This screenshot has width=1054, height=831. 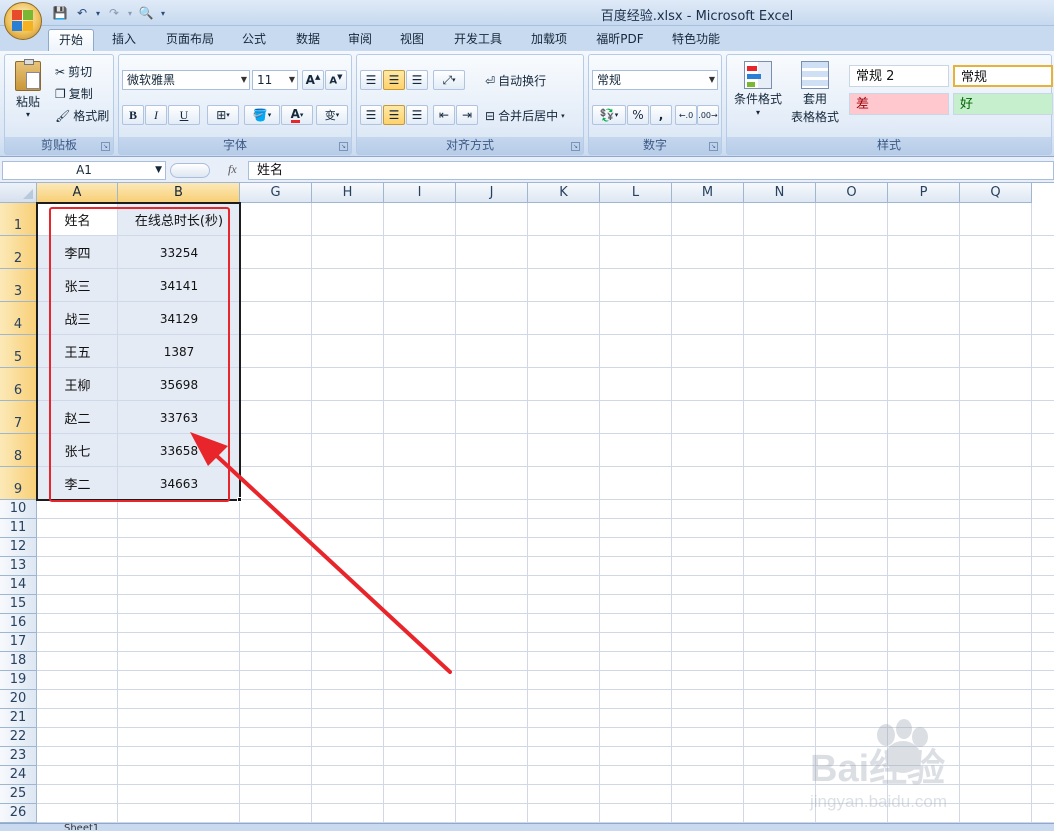 I want to click on row-header: 22, so click(x=18, y=737).